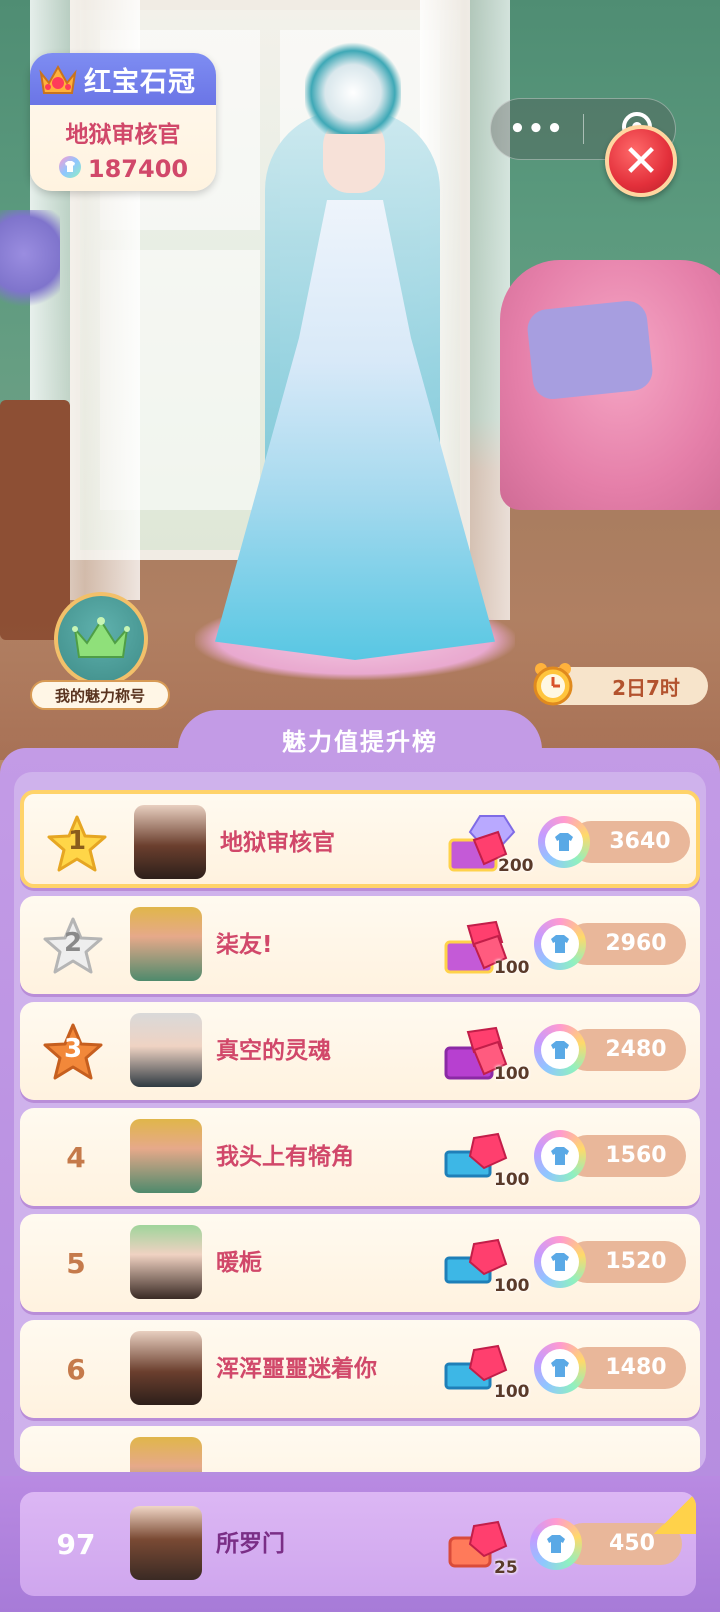 The image size is (720, 1612). What do you see at coordinates (506, 1568) in the screenshot?
I see `gift-count: 25` at bounding box center [506, 1568].